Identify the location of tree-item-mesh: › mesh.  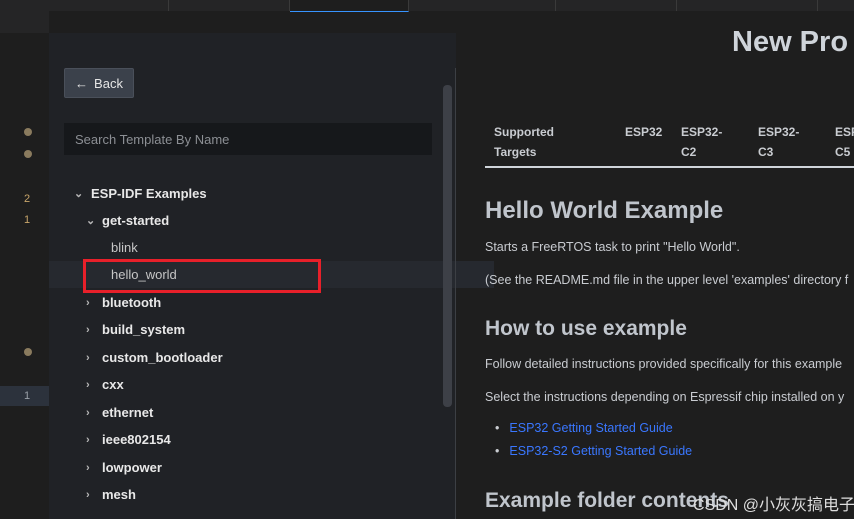
(259, 494).